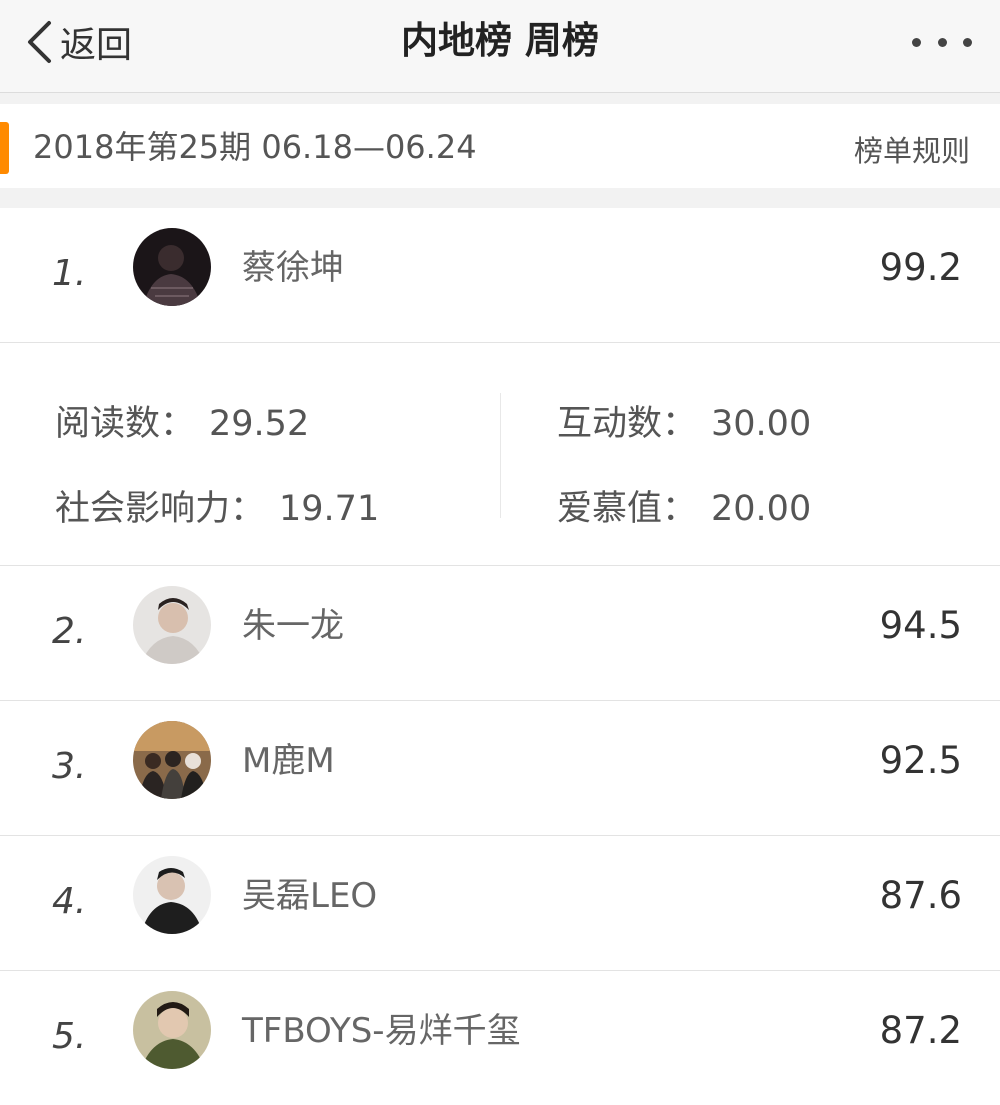 The height and width of the screenshot is (1105, 1000). What do you see at coordinates (4, 148) in the screenshot?
I see `period-accent-bar` at bounding box center [4, 148].